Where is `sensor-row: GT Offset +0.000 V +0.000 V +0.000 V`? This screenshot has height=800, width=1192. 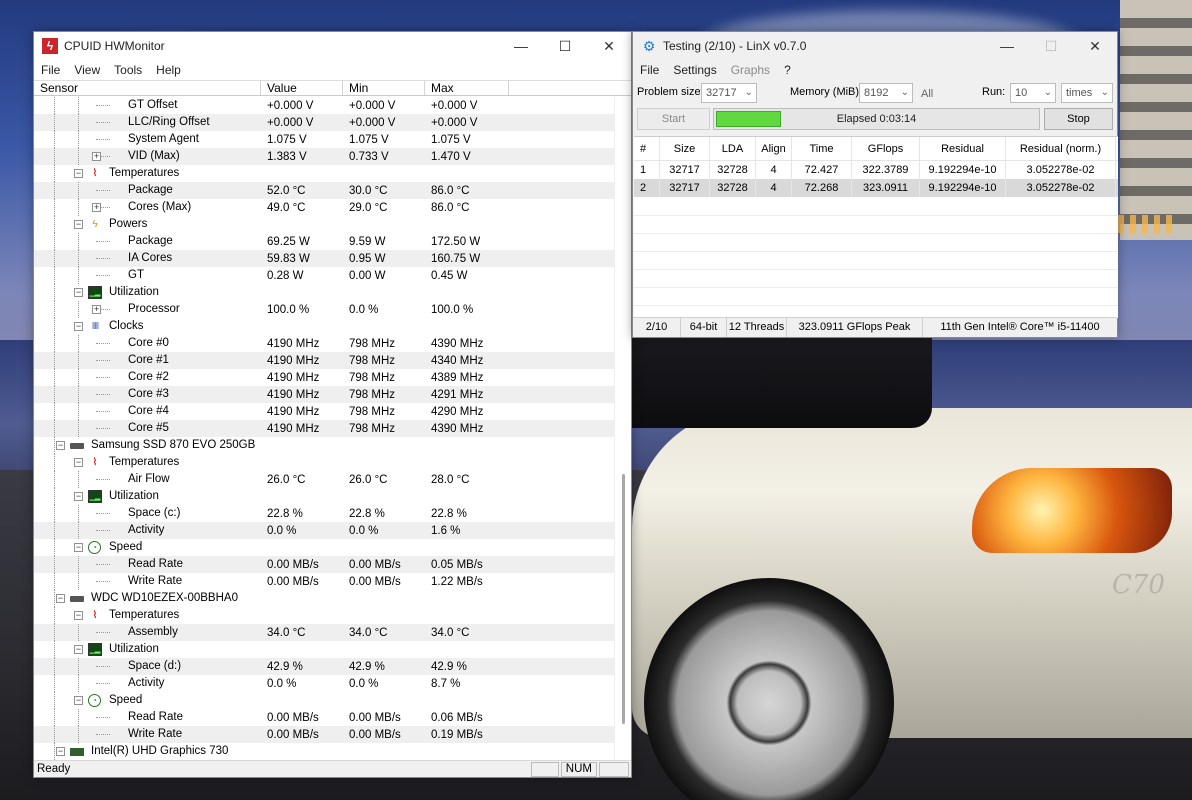 sensor-row: GT Offset +0.000 V +0.000 V +0.000 V is located at coordinates (332, 105).